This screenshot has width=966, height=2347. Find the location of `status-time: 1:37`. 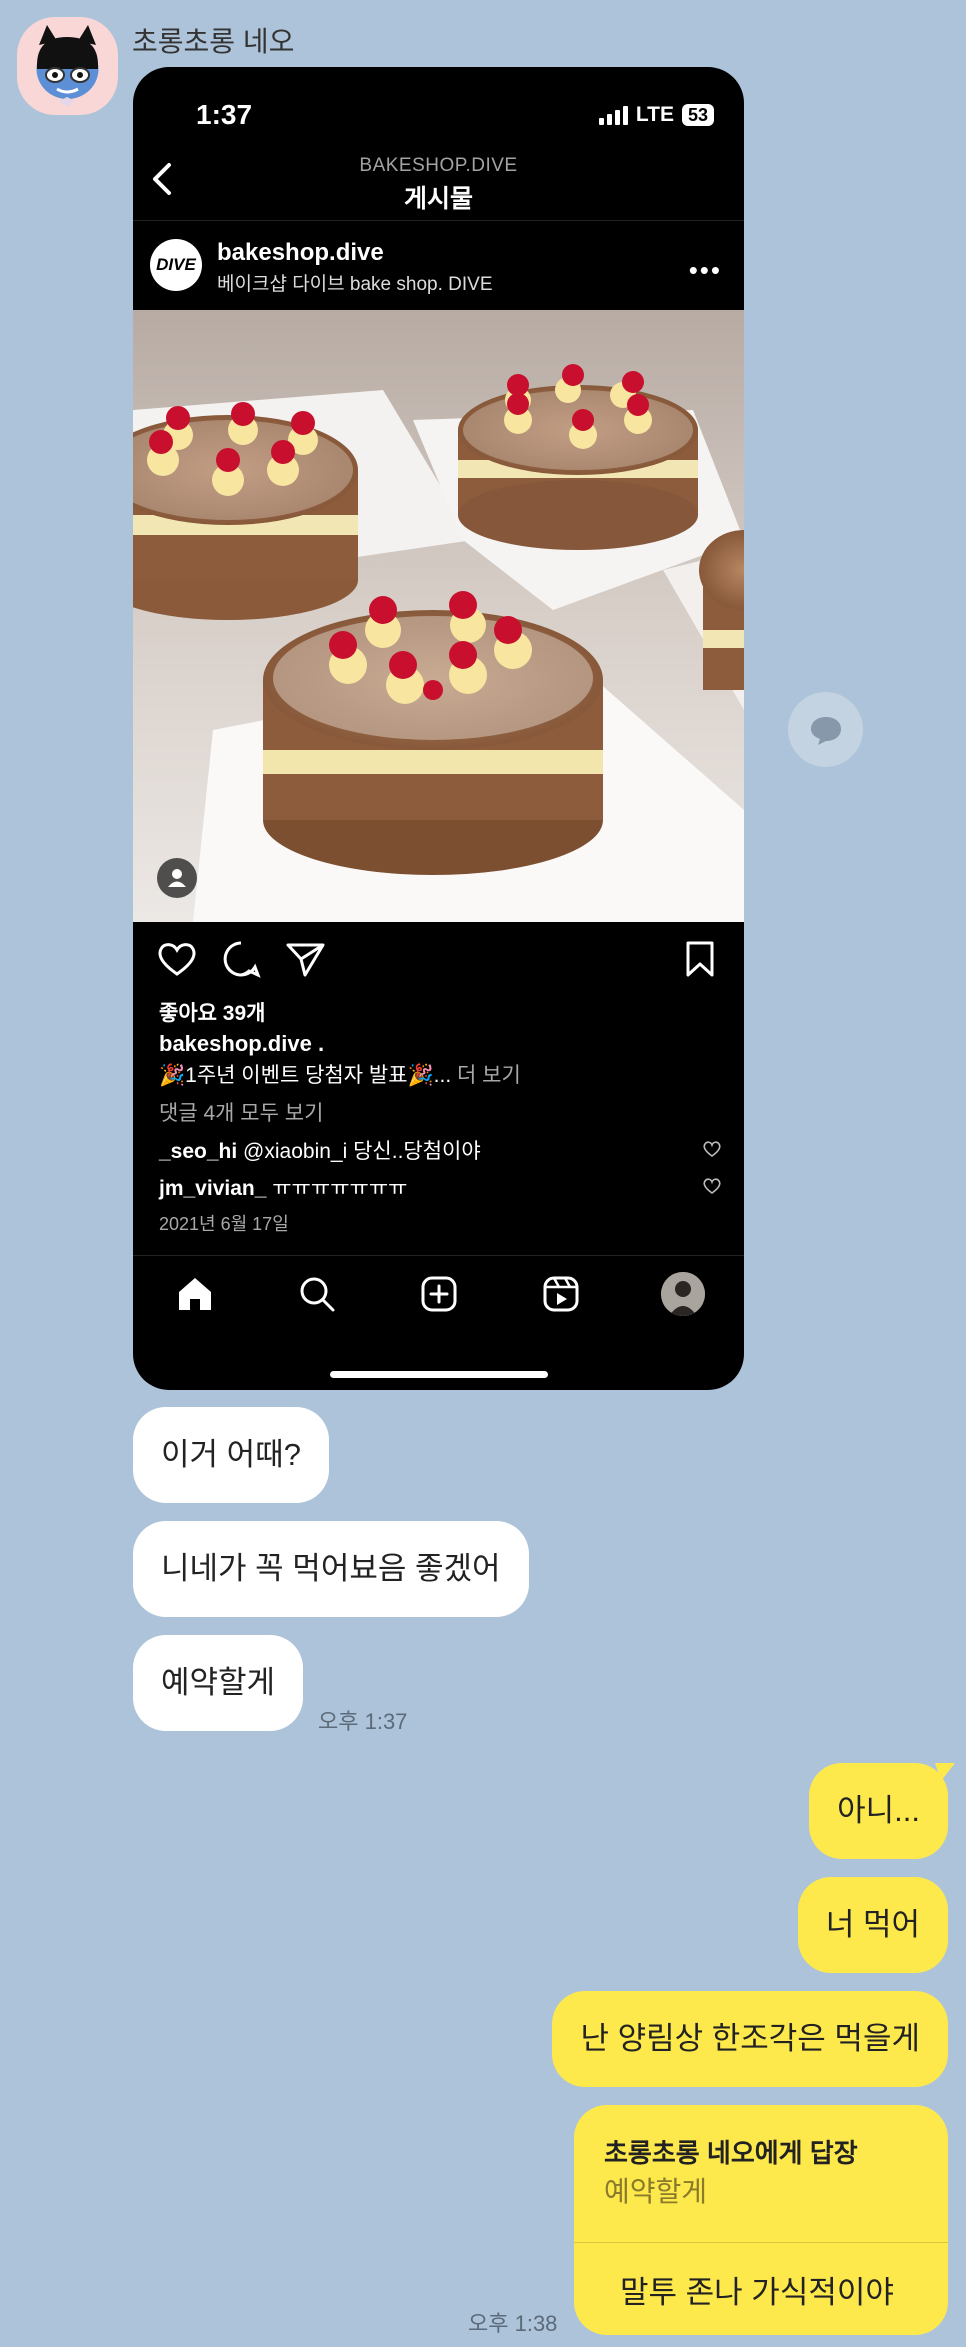

status-time: 1:37 is located at coordinates (224, 114).